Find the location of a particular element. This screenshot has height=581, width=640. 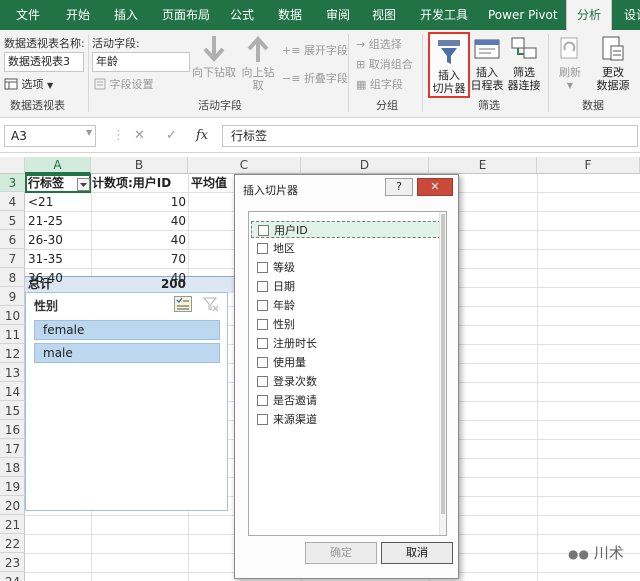

tab-data: 数据 is located at coordinates (290, 15).